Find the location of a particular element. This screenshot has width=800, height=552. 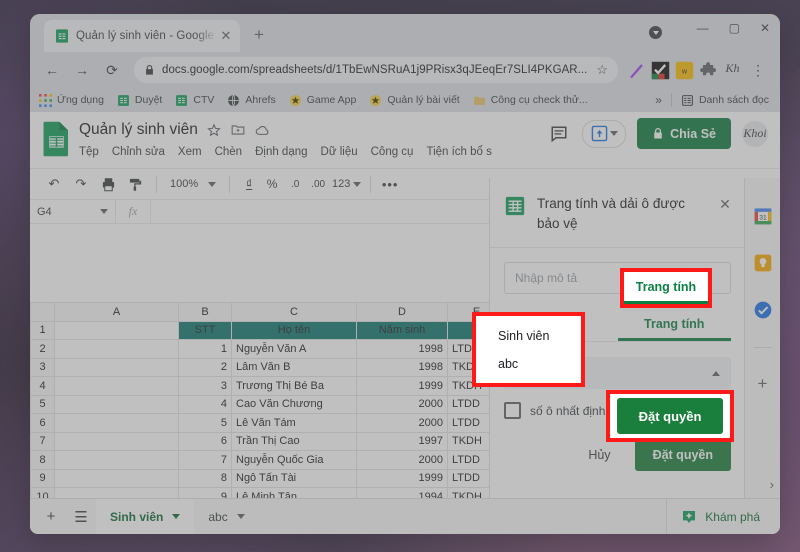

back-icon: ← is located at coordinates (52, 70).